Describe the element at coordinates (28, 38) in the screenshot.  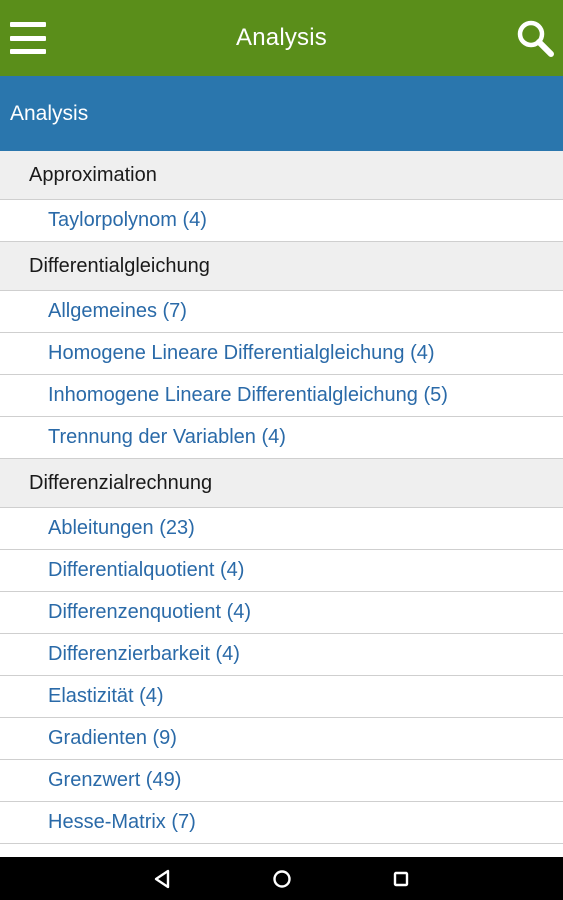
I see `hamburger-menu-icon` at that location.